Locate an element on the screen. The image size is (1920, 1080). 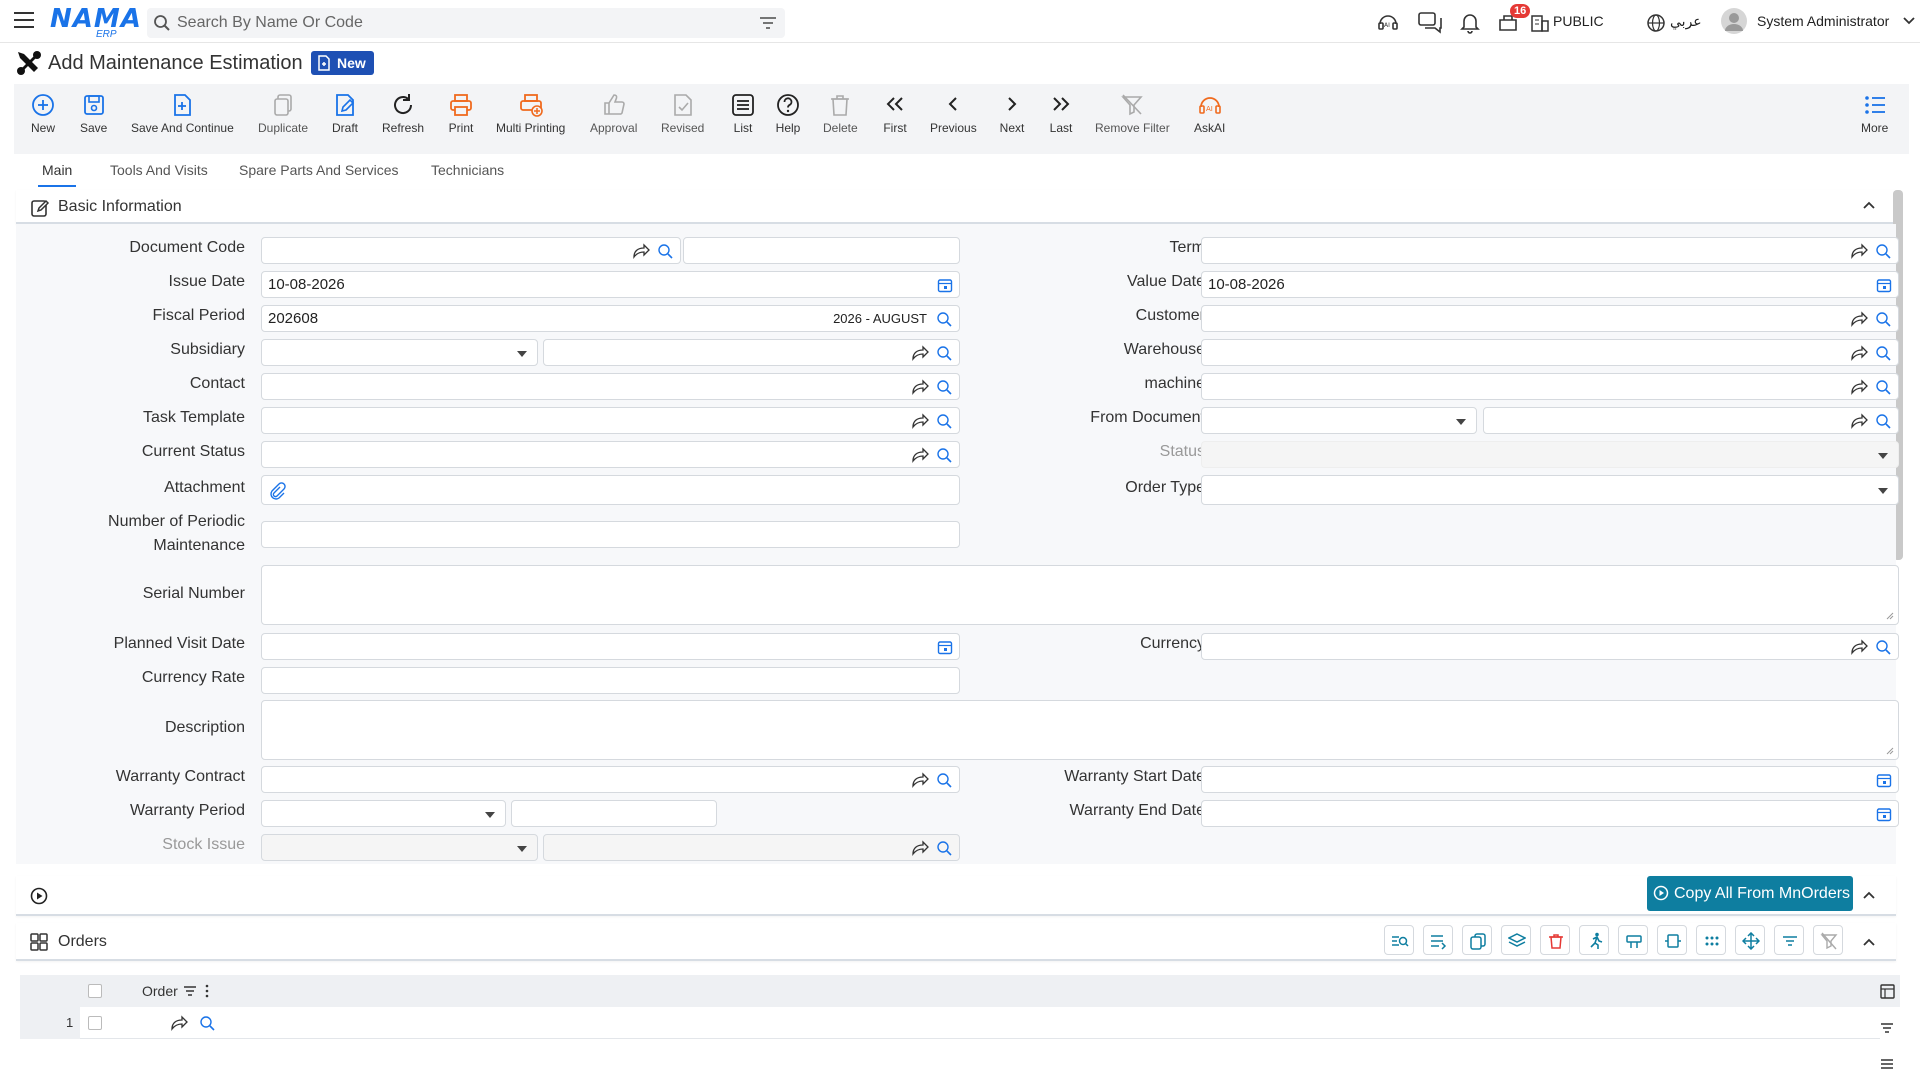
table-settings-icon is located at coordinates (1887, 991).